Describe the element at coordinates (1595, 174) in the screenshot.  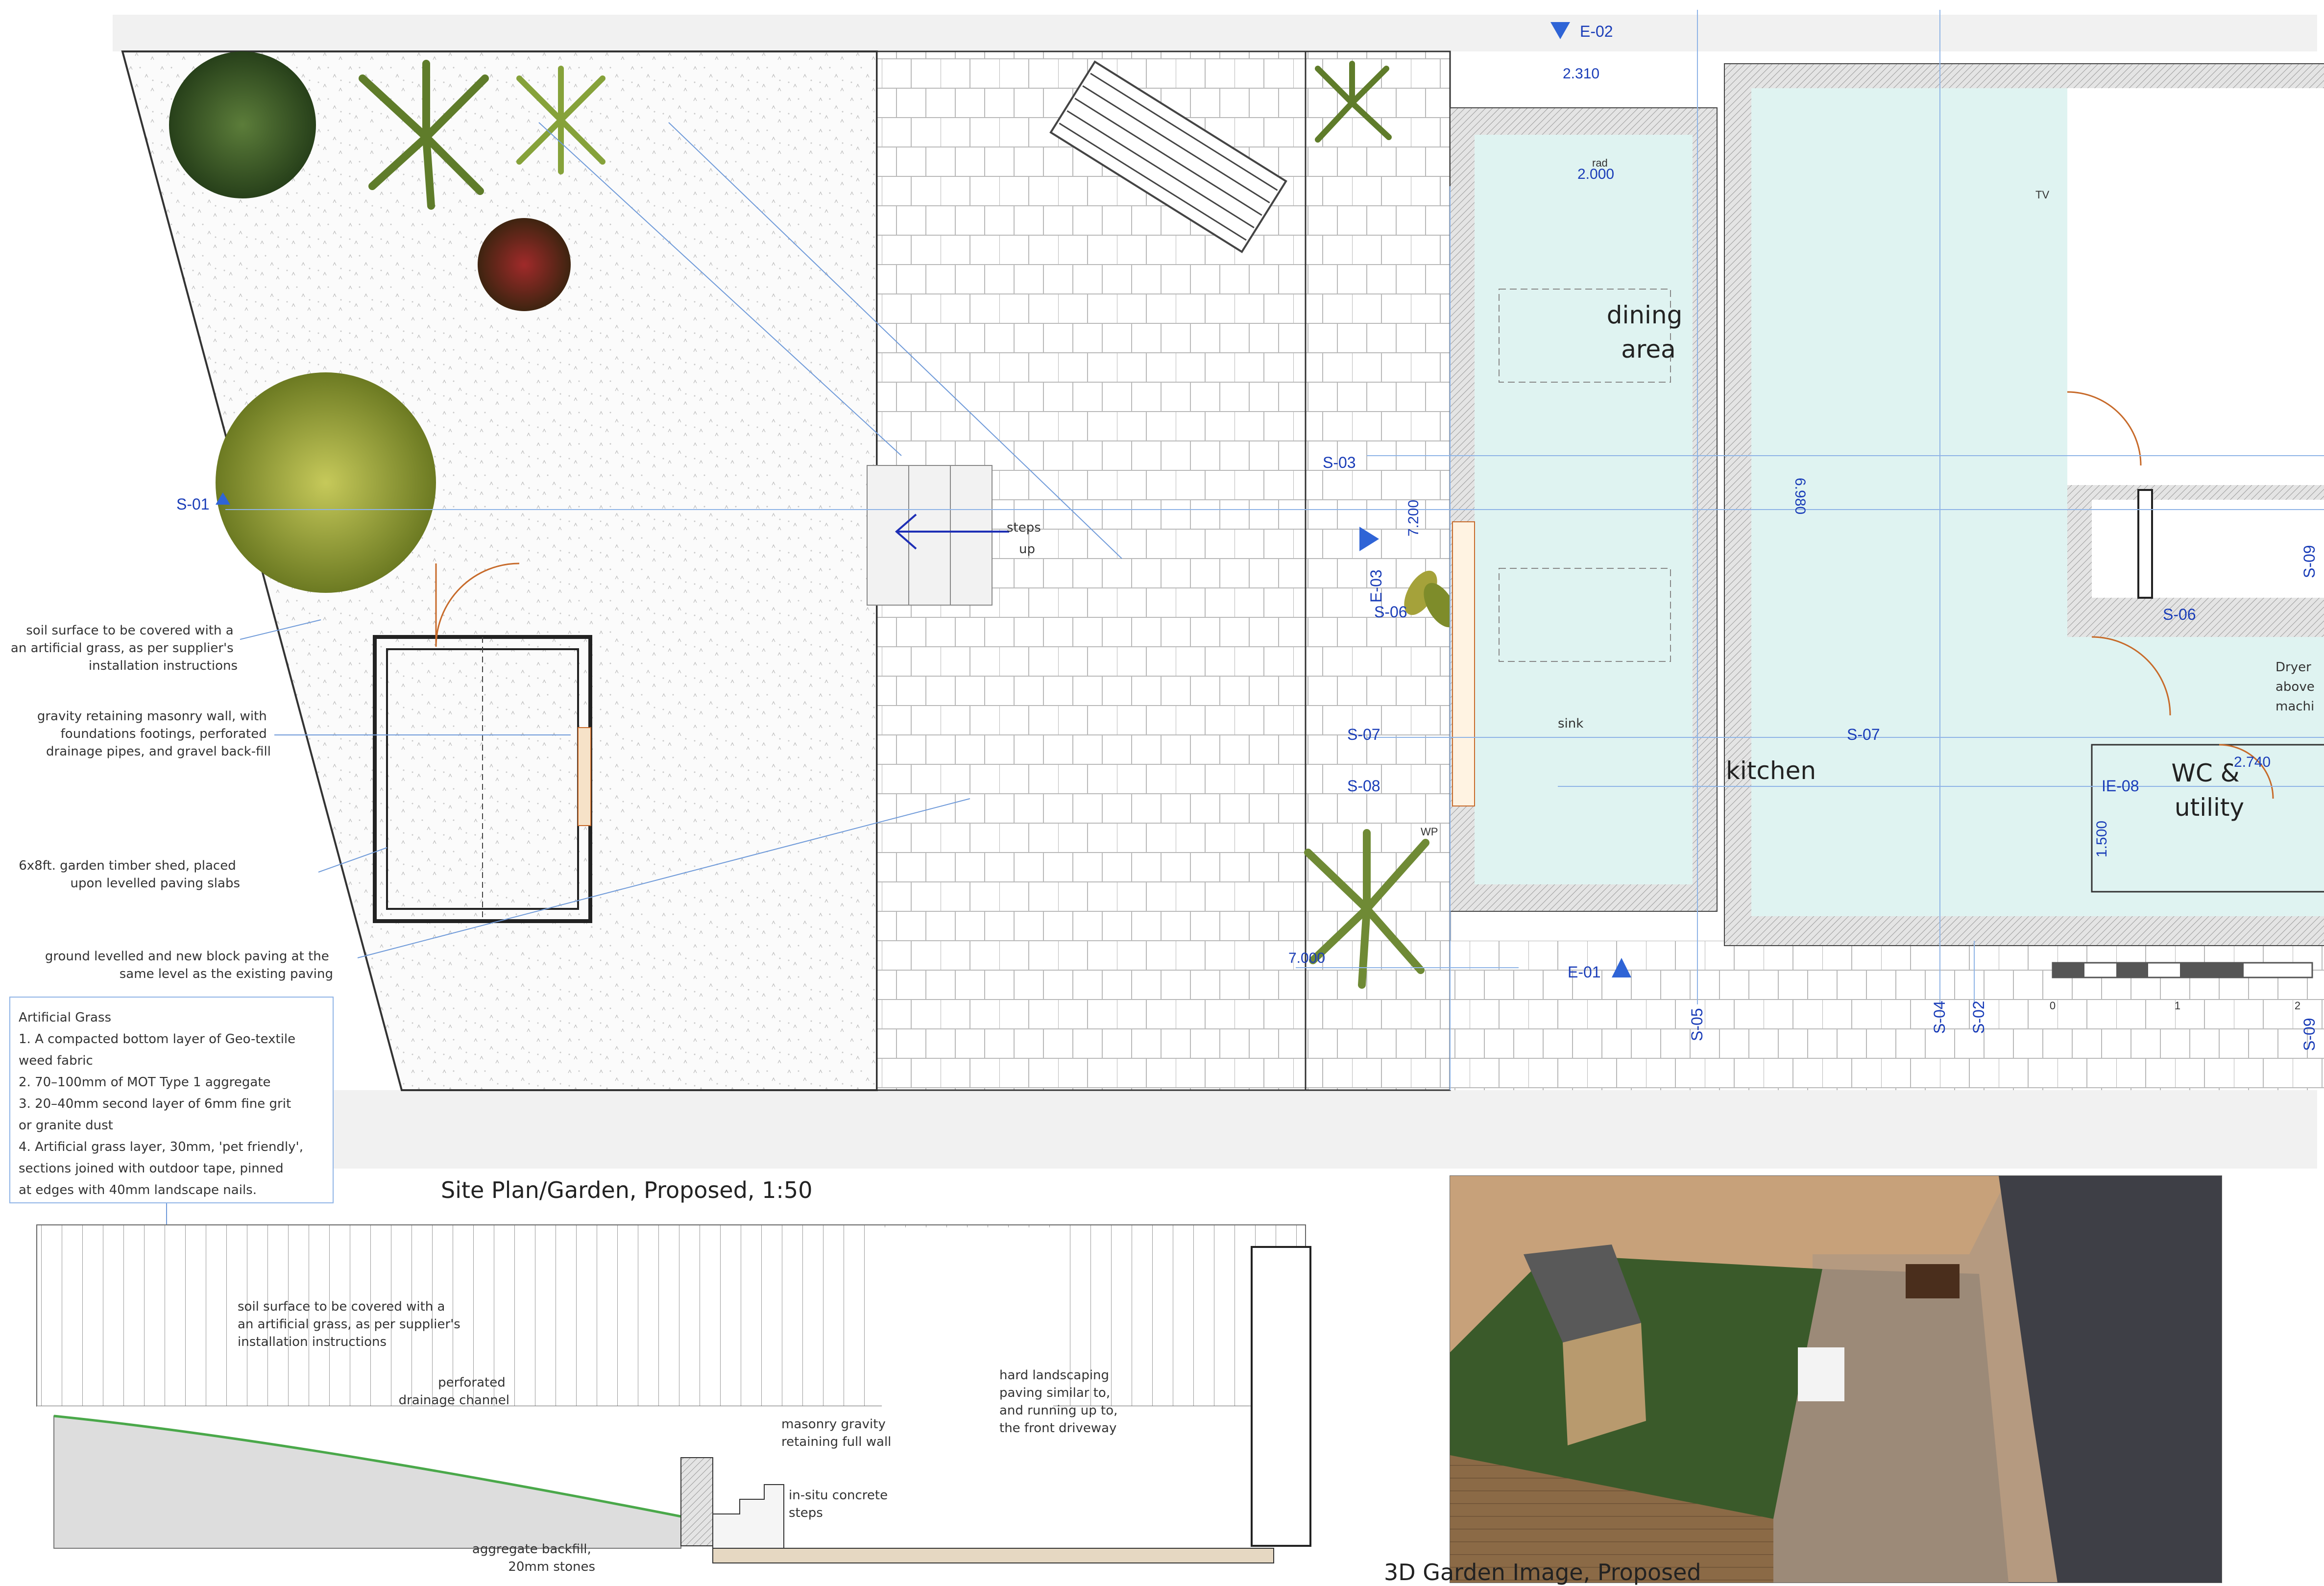
I see `dim-2000: 2.000` at that location.